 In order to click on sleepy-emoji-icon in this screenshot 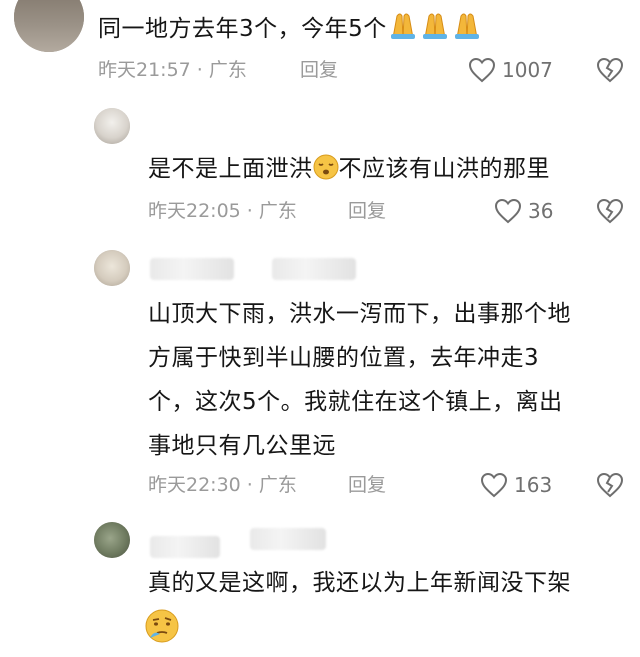, I will do `click(326, 173)`.